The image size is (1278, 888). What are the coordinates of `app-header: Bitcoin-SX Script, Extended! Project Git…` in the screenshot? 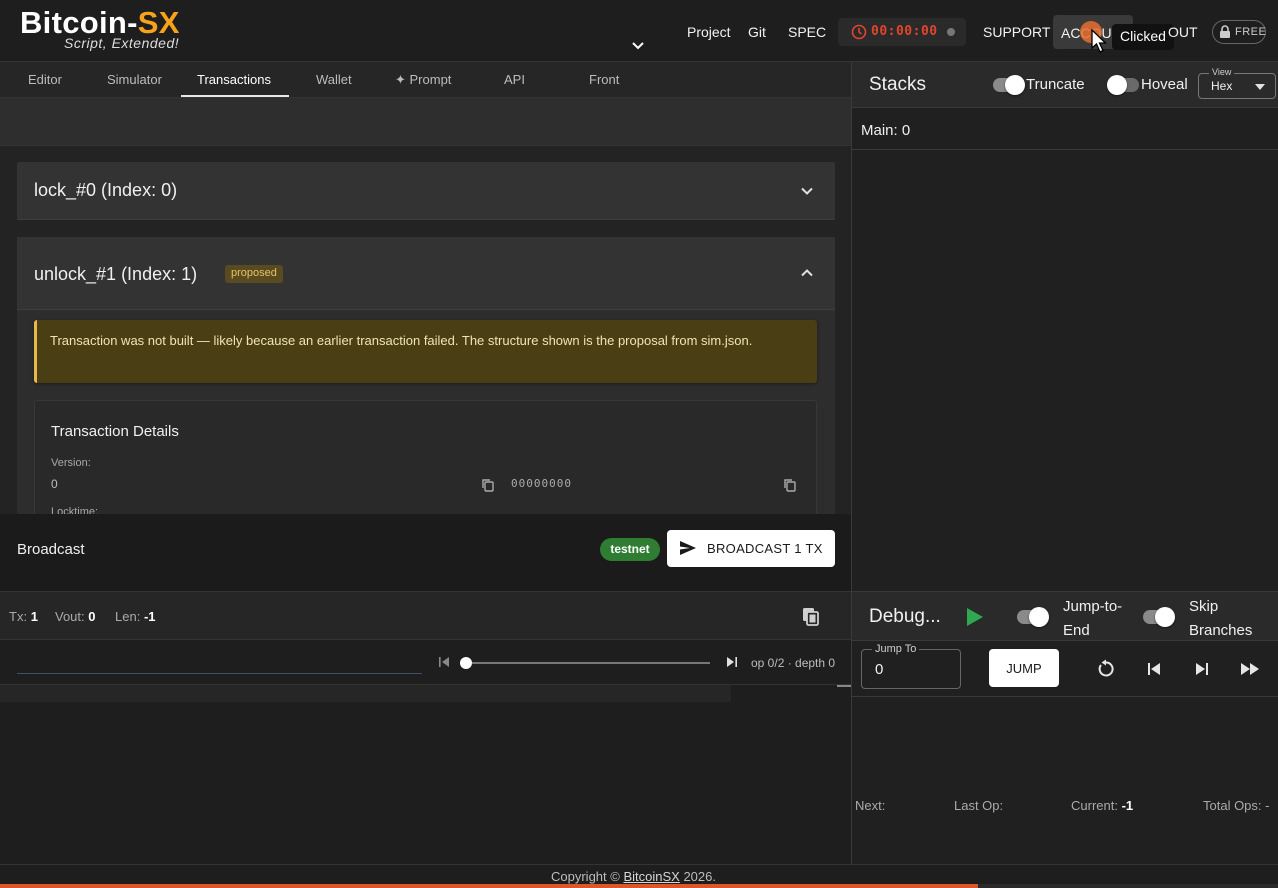 It's located at (639, 31).